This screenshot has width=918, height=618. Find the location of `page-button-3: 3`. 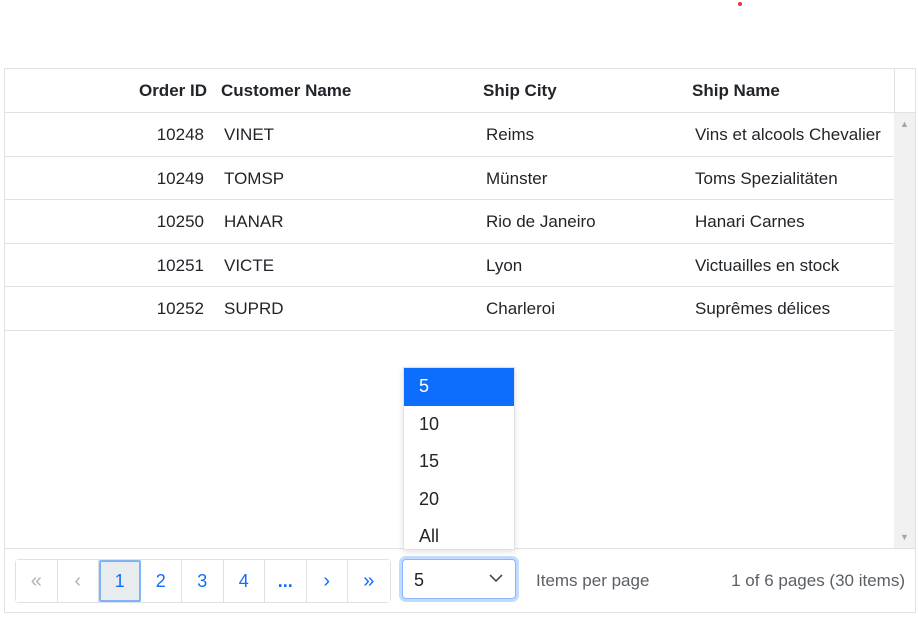

page-button-3: 3 is located at coordinates (203, 581).